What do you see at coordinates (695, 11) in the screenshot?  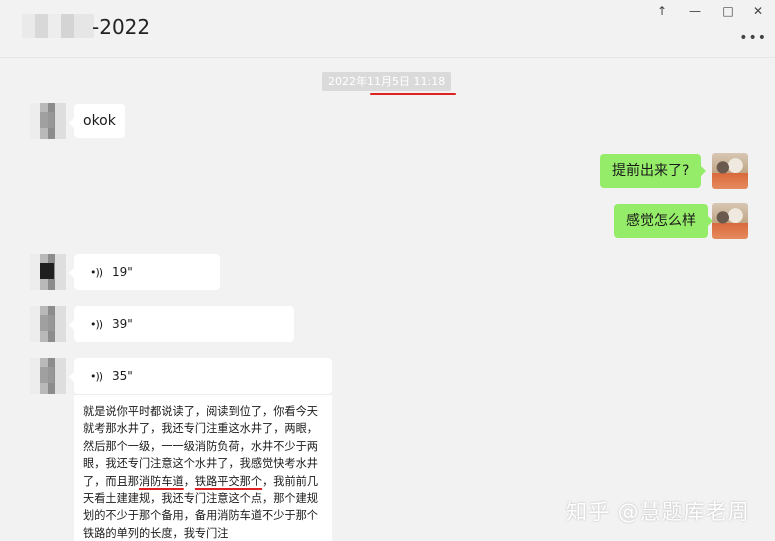 I see `minimize-button: —` at bounding box center [695, 11].